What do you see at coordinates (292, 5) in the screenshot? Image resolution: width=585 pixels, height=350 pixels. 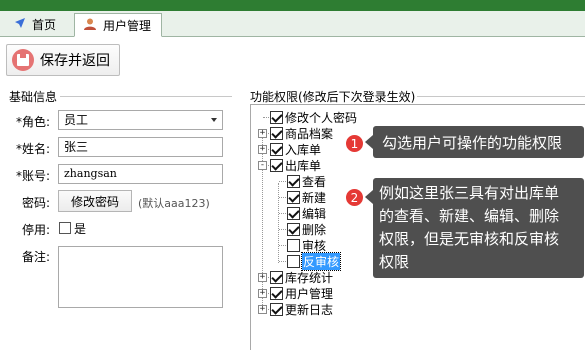 I see `app-top-bar` at bounding box center [292, 5].